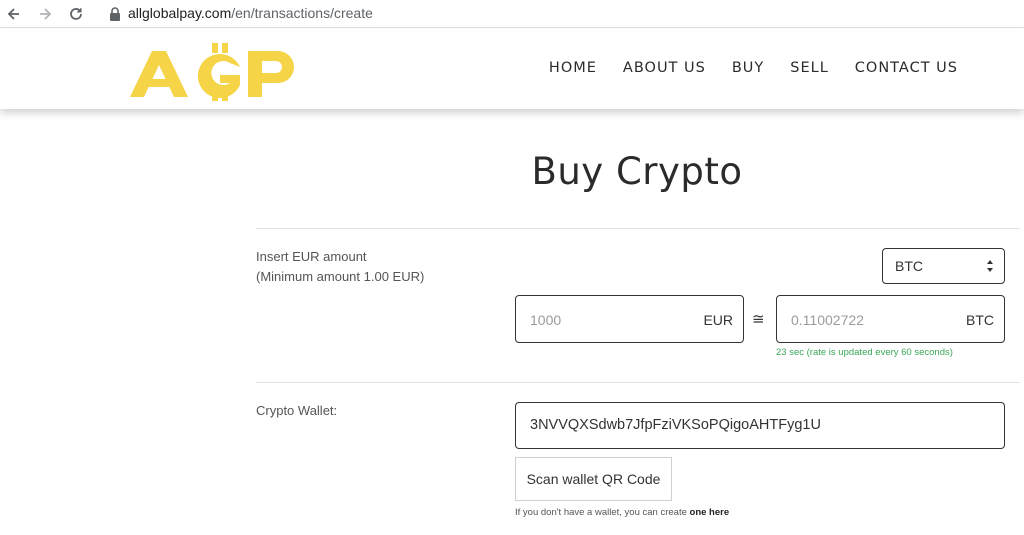 The height and width of the screenshot is (535, 1024). Describe the element at coordinates (629, 319) in the screenshot. I see `eur-amount-field: 1000 EUR` at that location.